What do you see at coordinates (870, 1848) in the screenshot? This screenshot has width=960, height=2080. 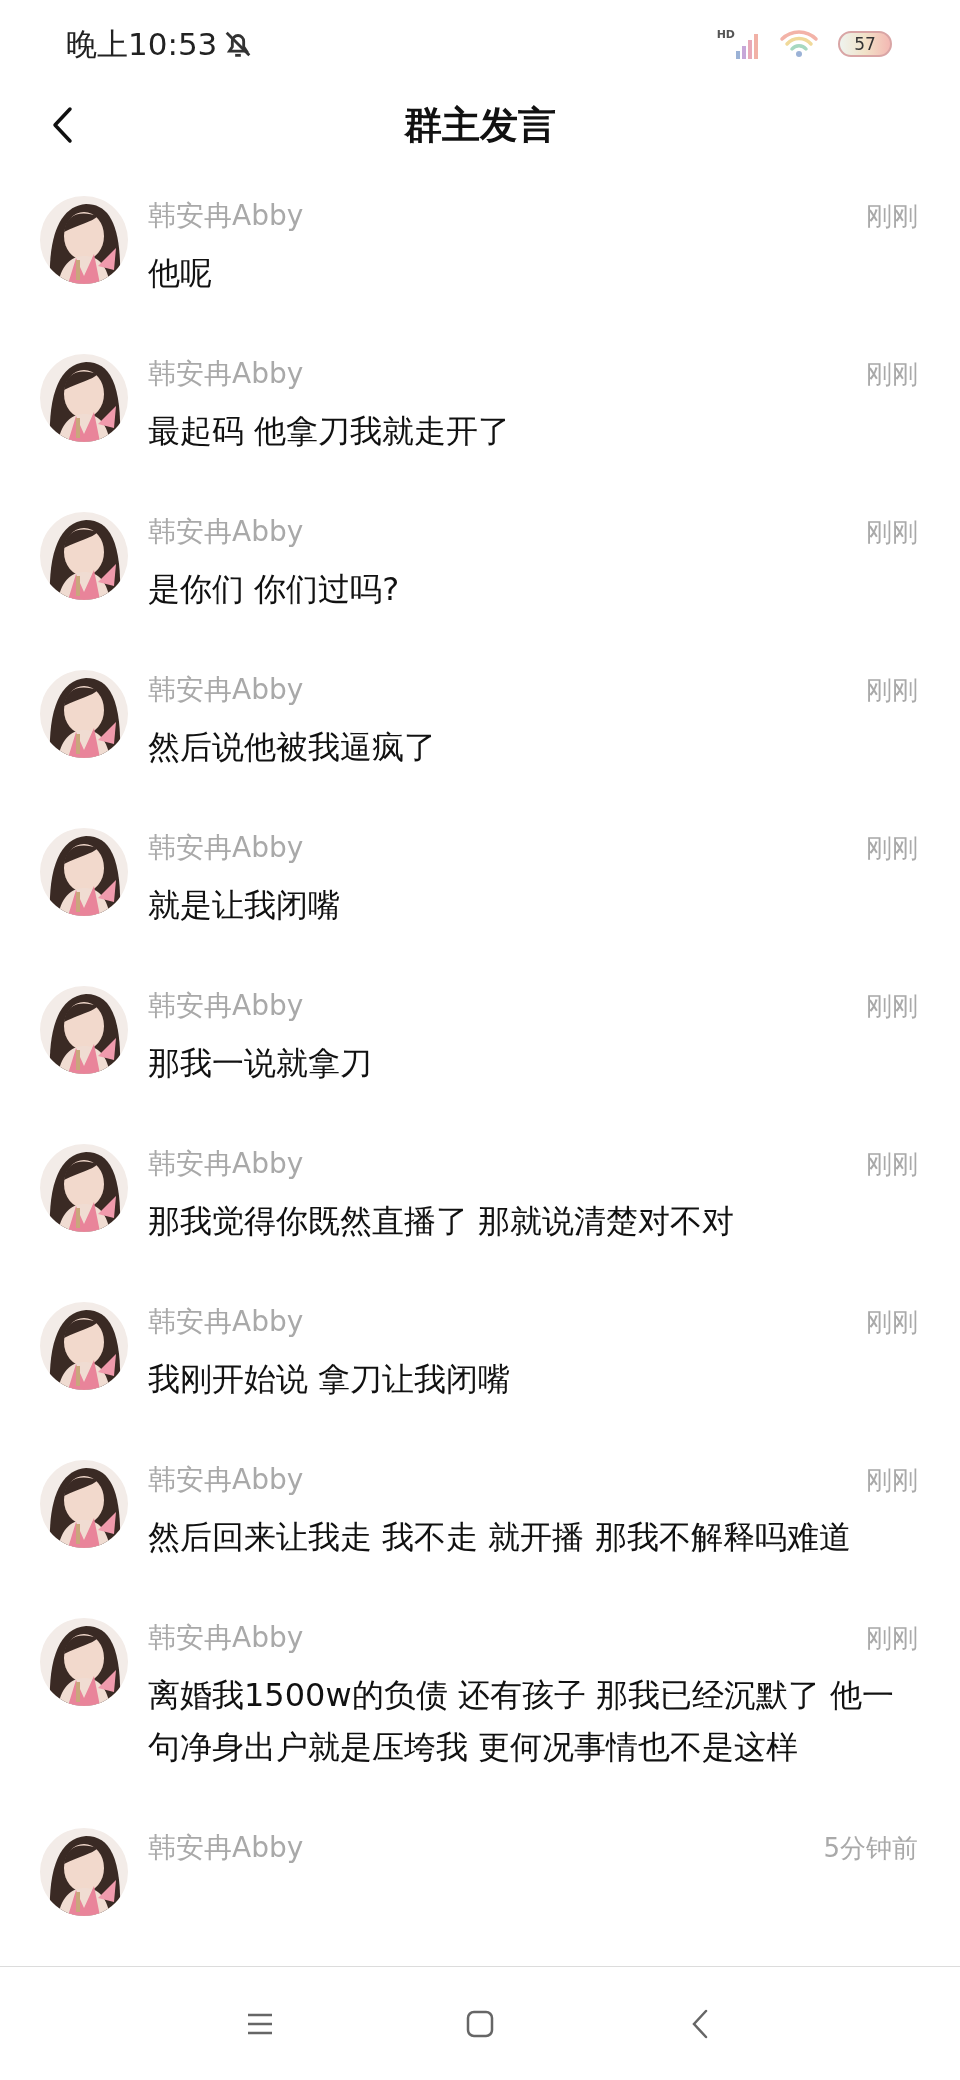 I see `message-time: 5分钟前` at bounding box center [870, 1848].